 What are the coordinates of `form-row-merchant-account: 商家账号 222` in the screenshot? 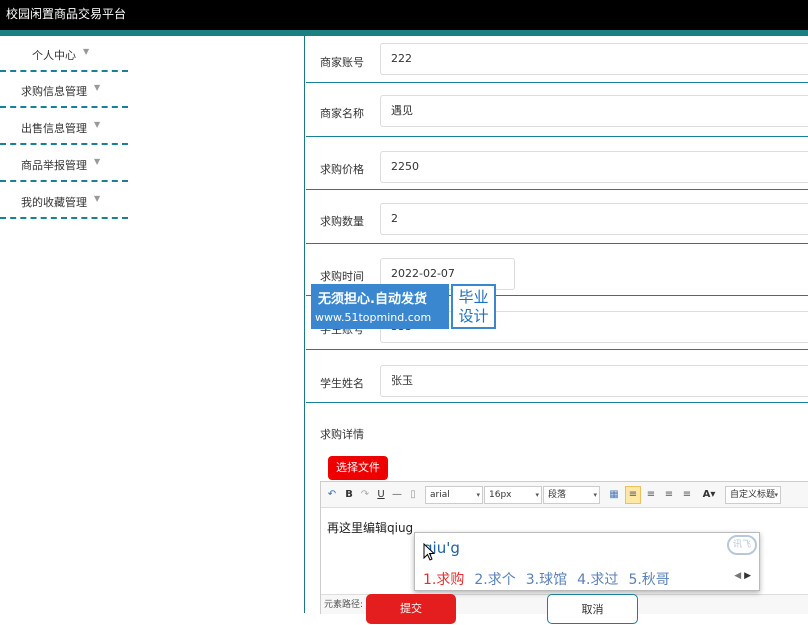 It's located at (557, 59).